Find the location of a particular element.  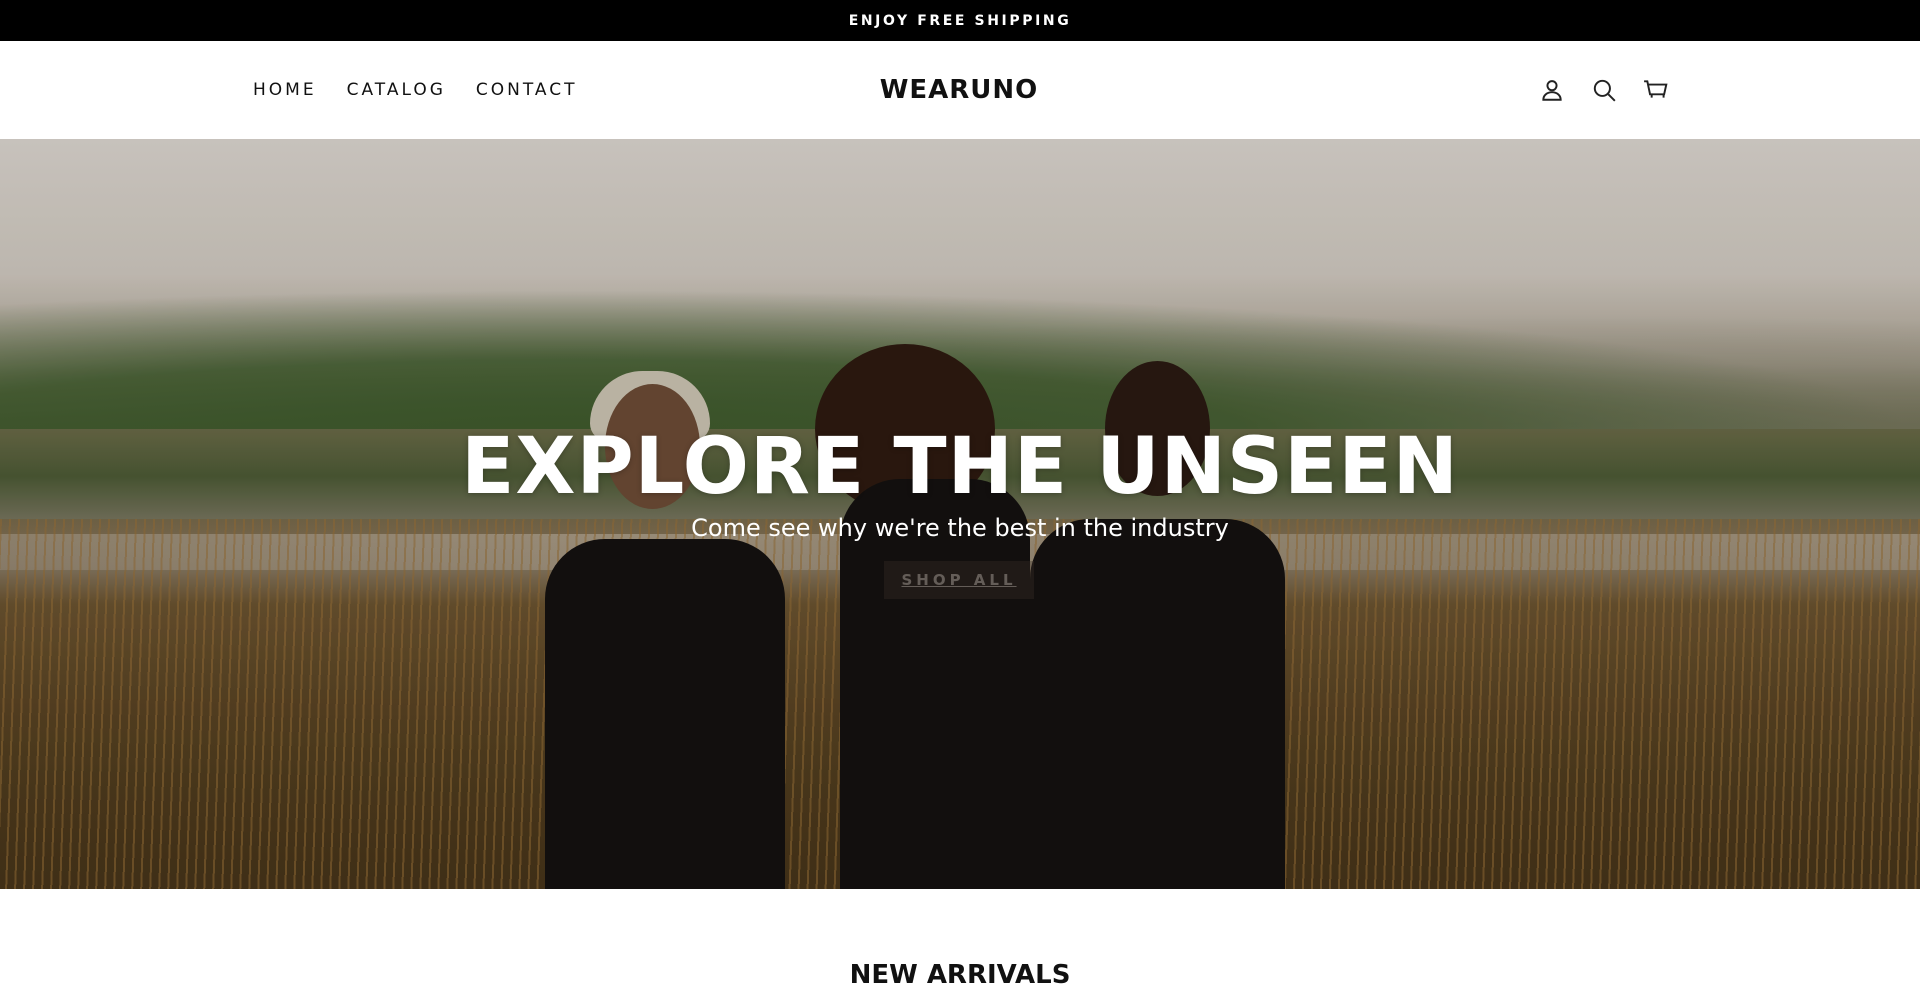

main-nav: HOME CATALOG CONTACT is located at coordinates (430, 90).